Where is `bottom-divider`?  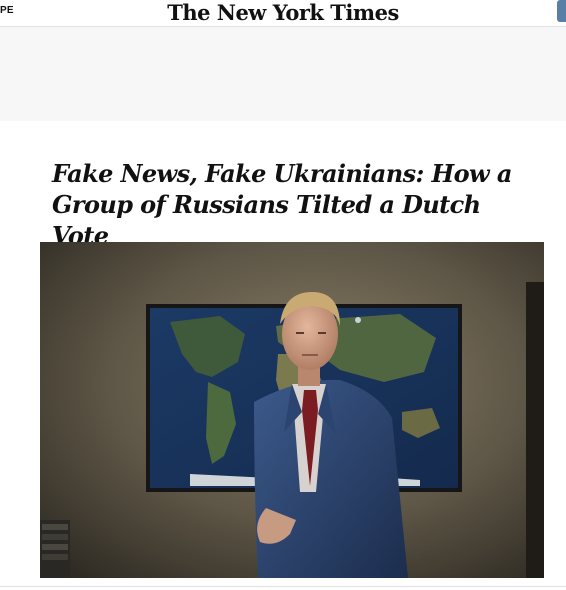
bottom-divider is located at coordinates (283, 586).